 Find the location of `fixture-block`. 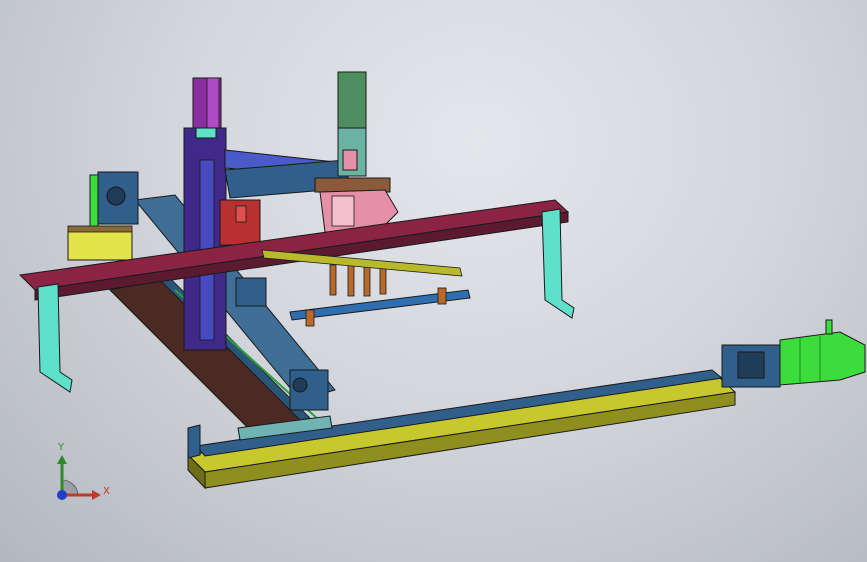

fixture-block is located at coordinates (103, 216).